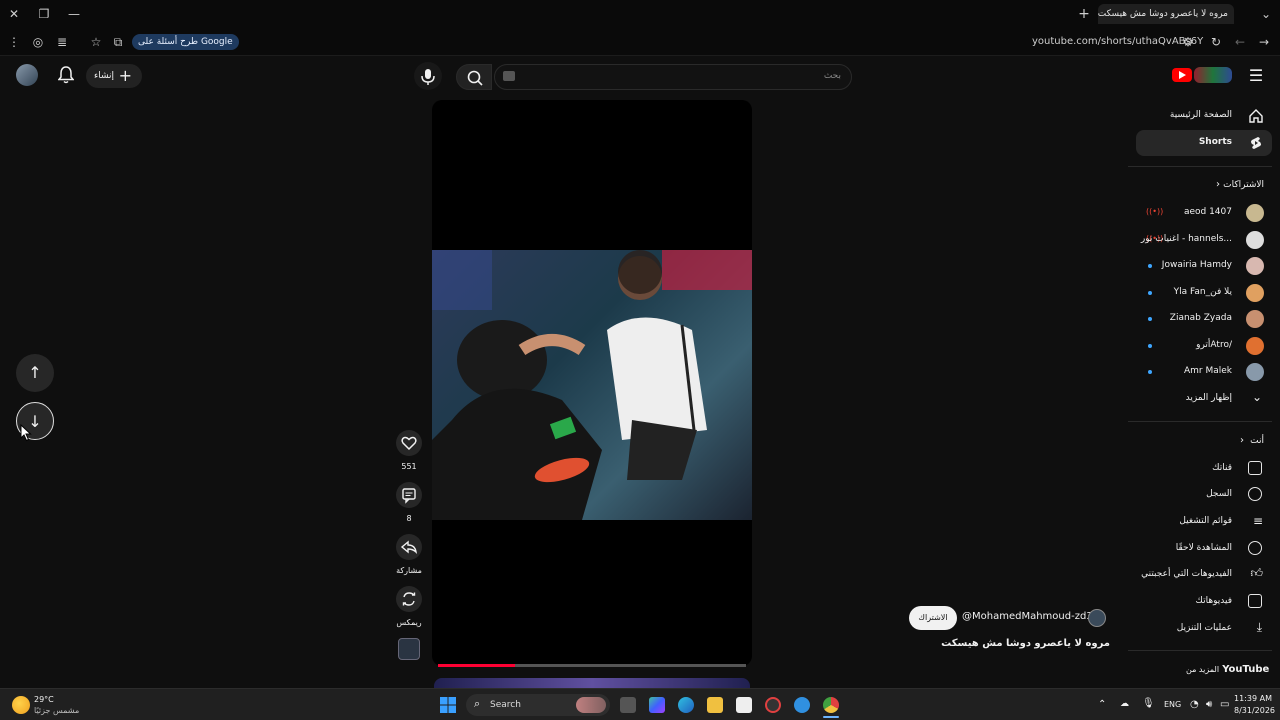 This screenshot has height=720, width=1280. I want to click on sidebar-item-your-videos: فيديوهاتك, so click(1204, 602).